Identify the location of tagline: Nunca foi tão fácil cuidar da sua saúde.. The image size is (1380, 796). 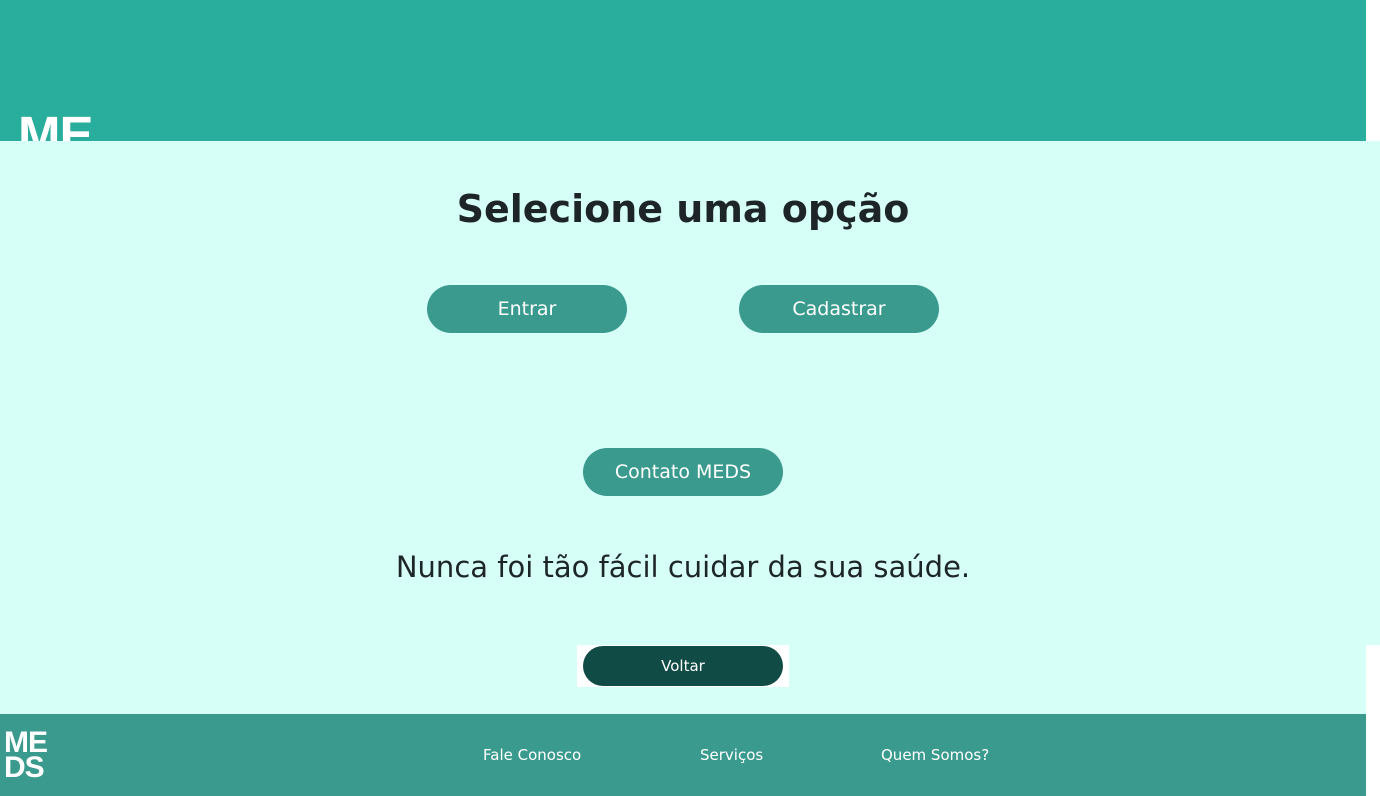
(683, 567).